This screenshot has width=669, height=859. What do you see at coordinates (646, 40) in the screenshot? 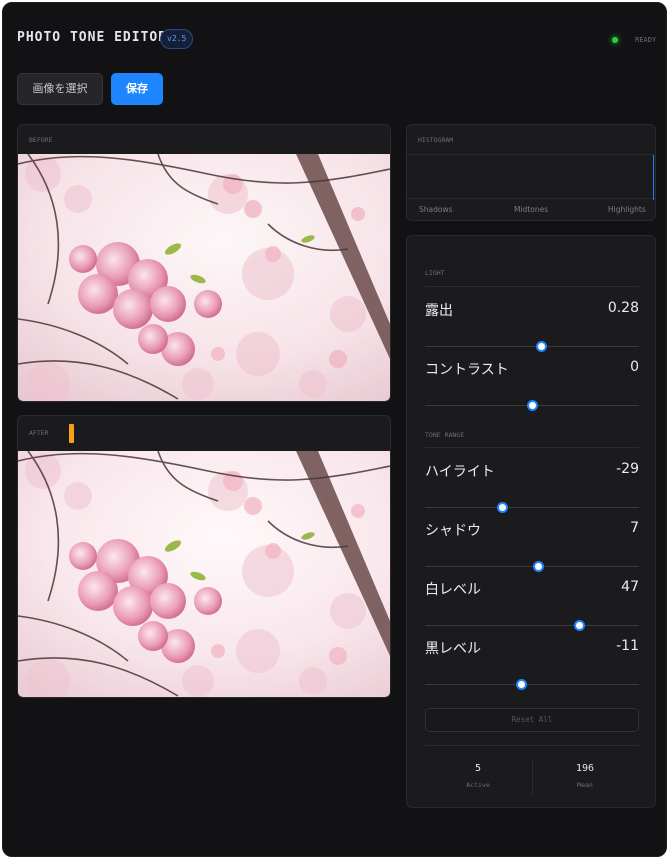
I see `status-text: READY` at bounding box center [646, 40].